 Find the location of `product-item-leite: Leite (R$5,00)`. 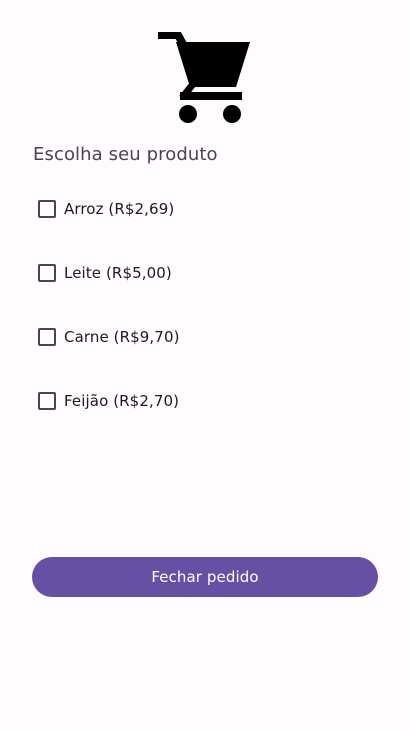

product-item-leite: Leite (R$5,00) is located at coordinates (150, 273).